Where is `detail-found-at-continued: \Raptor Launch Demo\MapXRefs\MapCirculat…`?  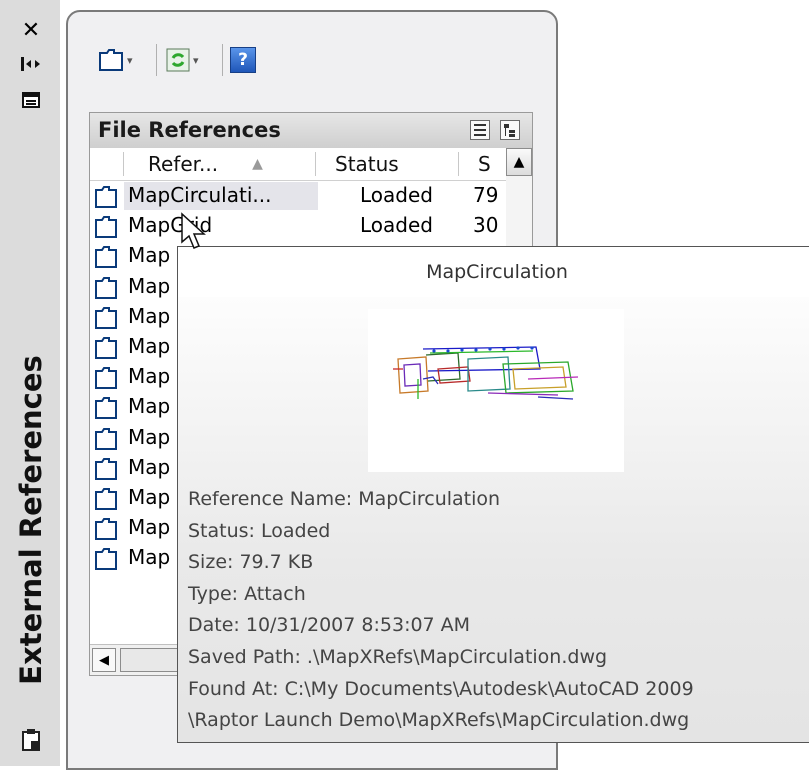 detail-found-at-continued: \Raptor Launch Demo\MapXRefs\MapCirculat… is located at coordinates (439, 720).